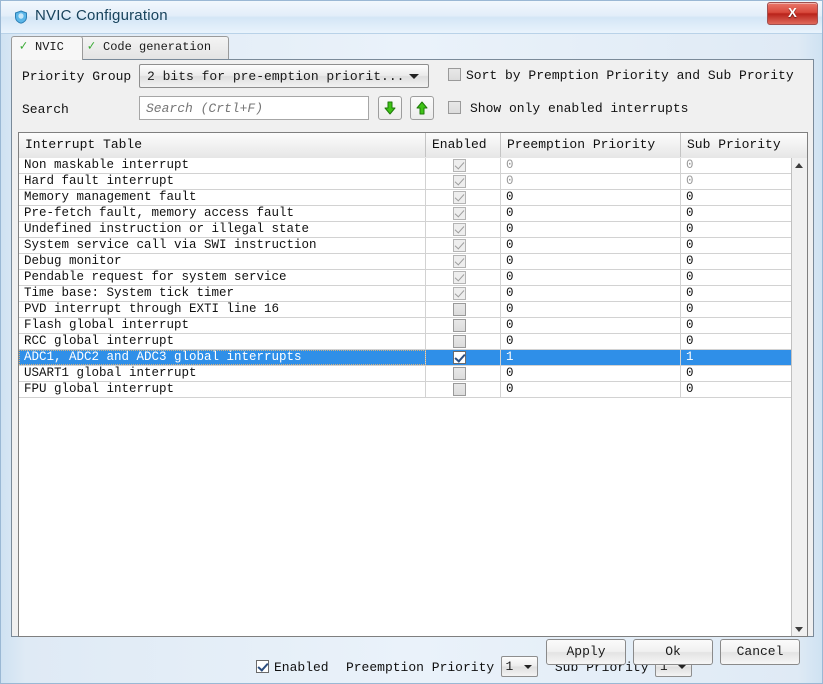  What do you see at coordinates (405, 310) in the screenshot?
I see `table-row: PVD interrupt through EXTI line 16 0 0` at bounding box center [405, 310].